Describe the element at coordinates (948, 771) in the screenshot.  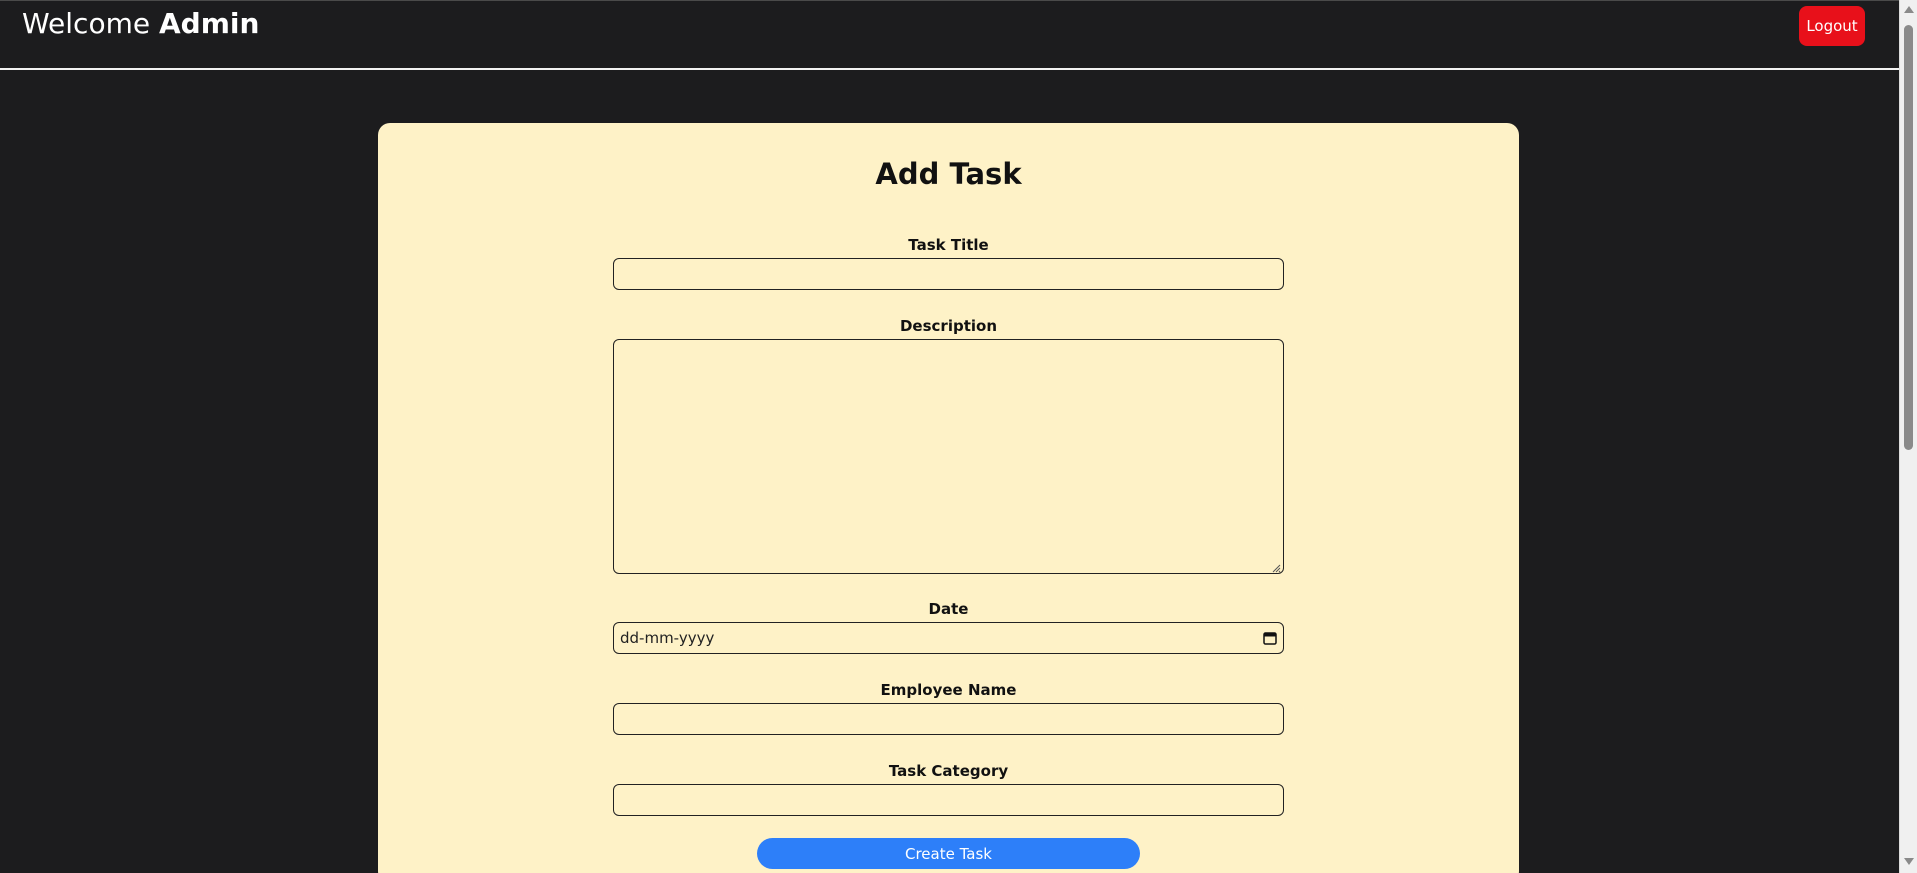
I see `task-category-label: Task Category` at that location.